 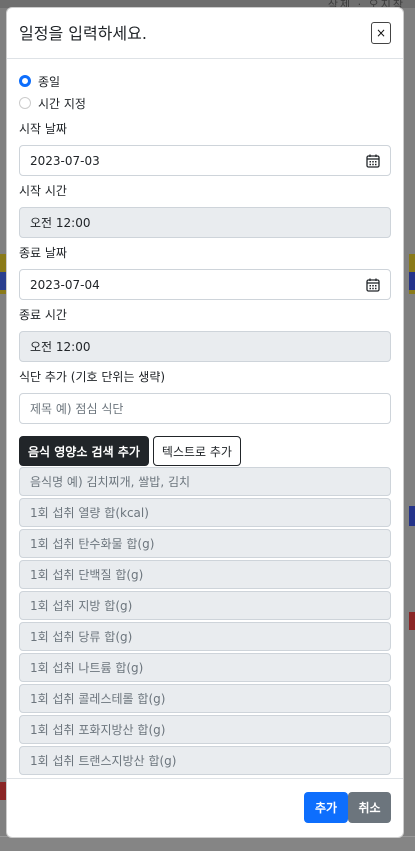 What do you see at coordinates (205, 760) in the screenshot?
I see `trans-fat-field: 1회 섭취 트랜스지방산 합(g)` at bounding box center [205, 760].